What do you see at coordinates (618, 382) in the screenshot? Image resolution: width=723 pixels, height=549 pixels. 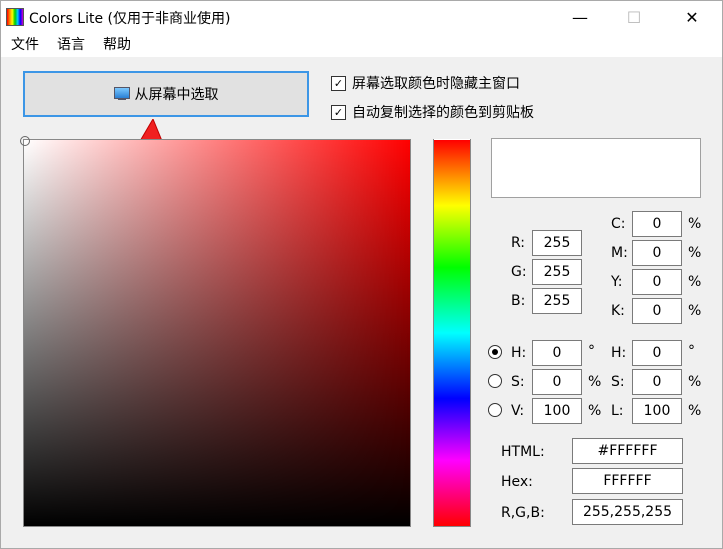 I see `hsl-s-label: S:` at bounding box center [618, 382].